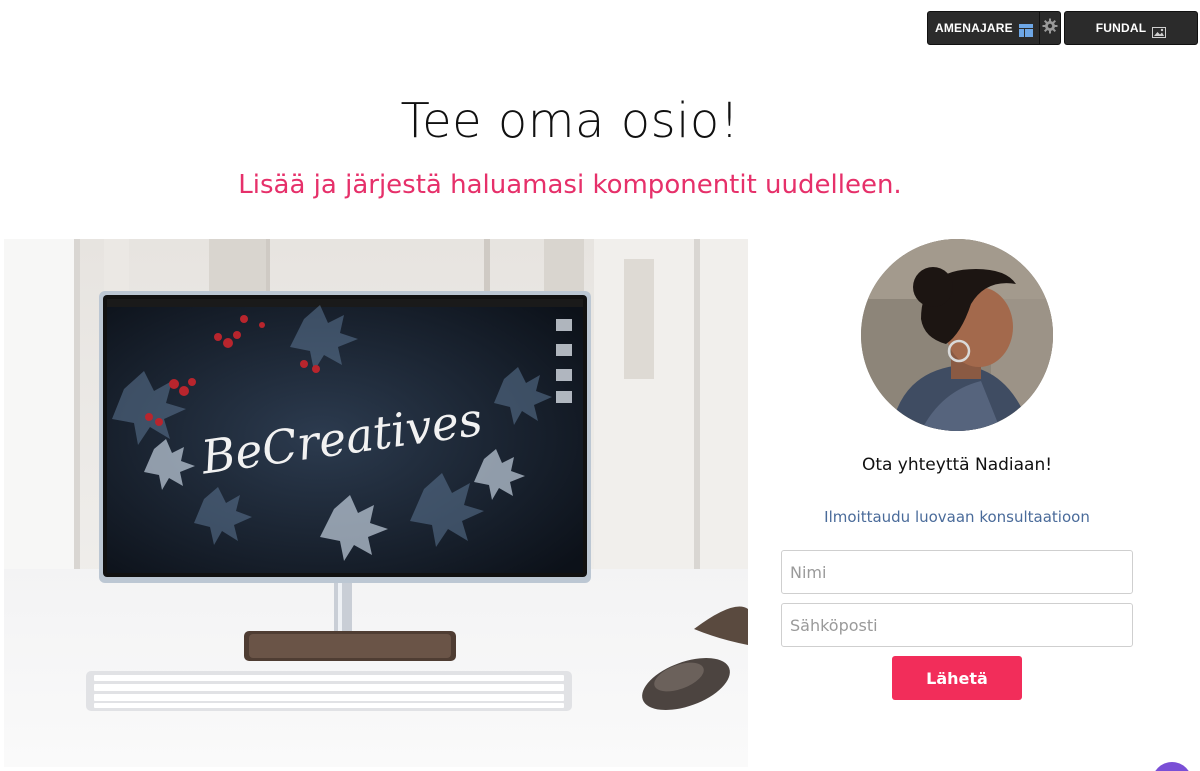  I want to click on layout-icon, so click(1025, 29).